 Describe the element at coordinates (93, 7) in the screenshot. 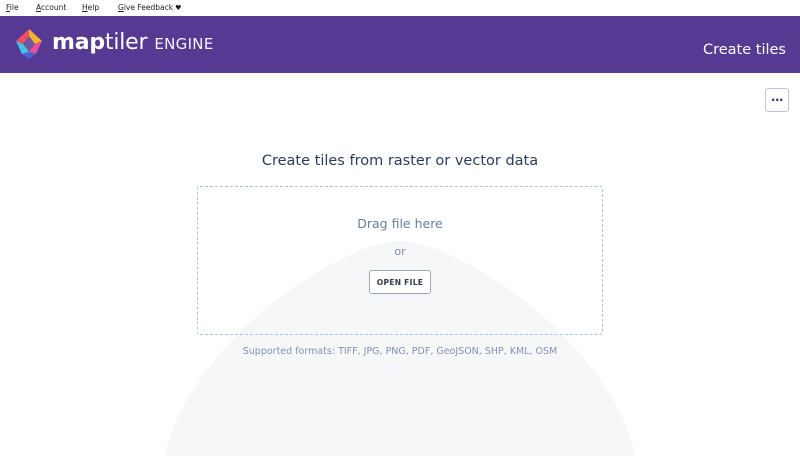

I see `menu-help-label: elp` at that location.